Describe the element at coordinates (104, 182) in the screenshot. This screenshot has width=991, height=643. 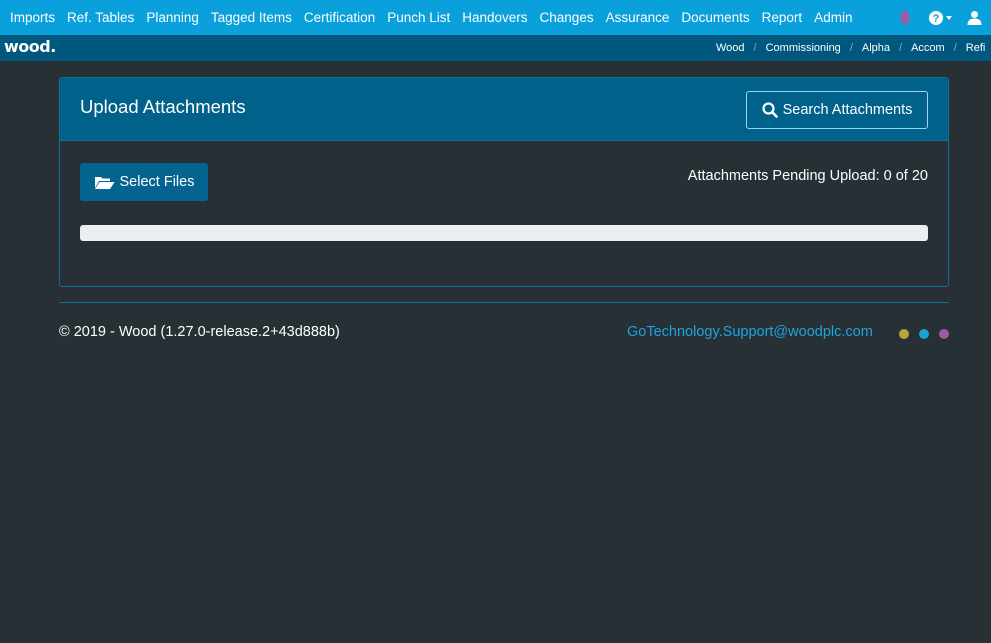
I see `folder-open-icon` at that location.